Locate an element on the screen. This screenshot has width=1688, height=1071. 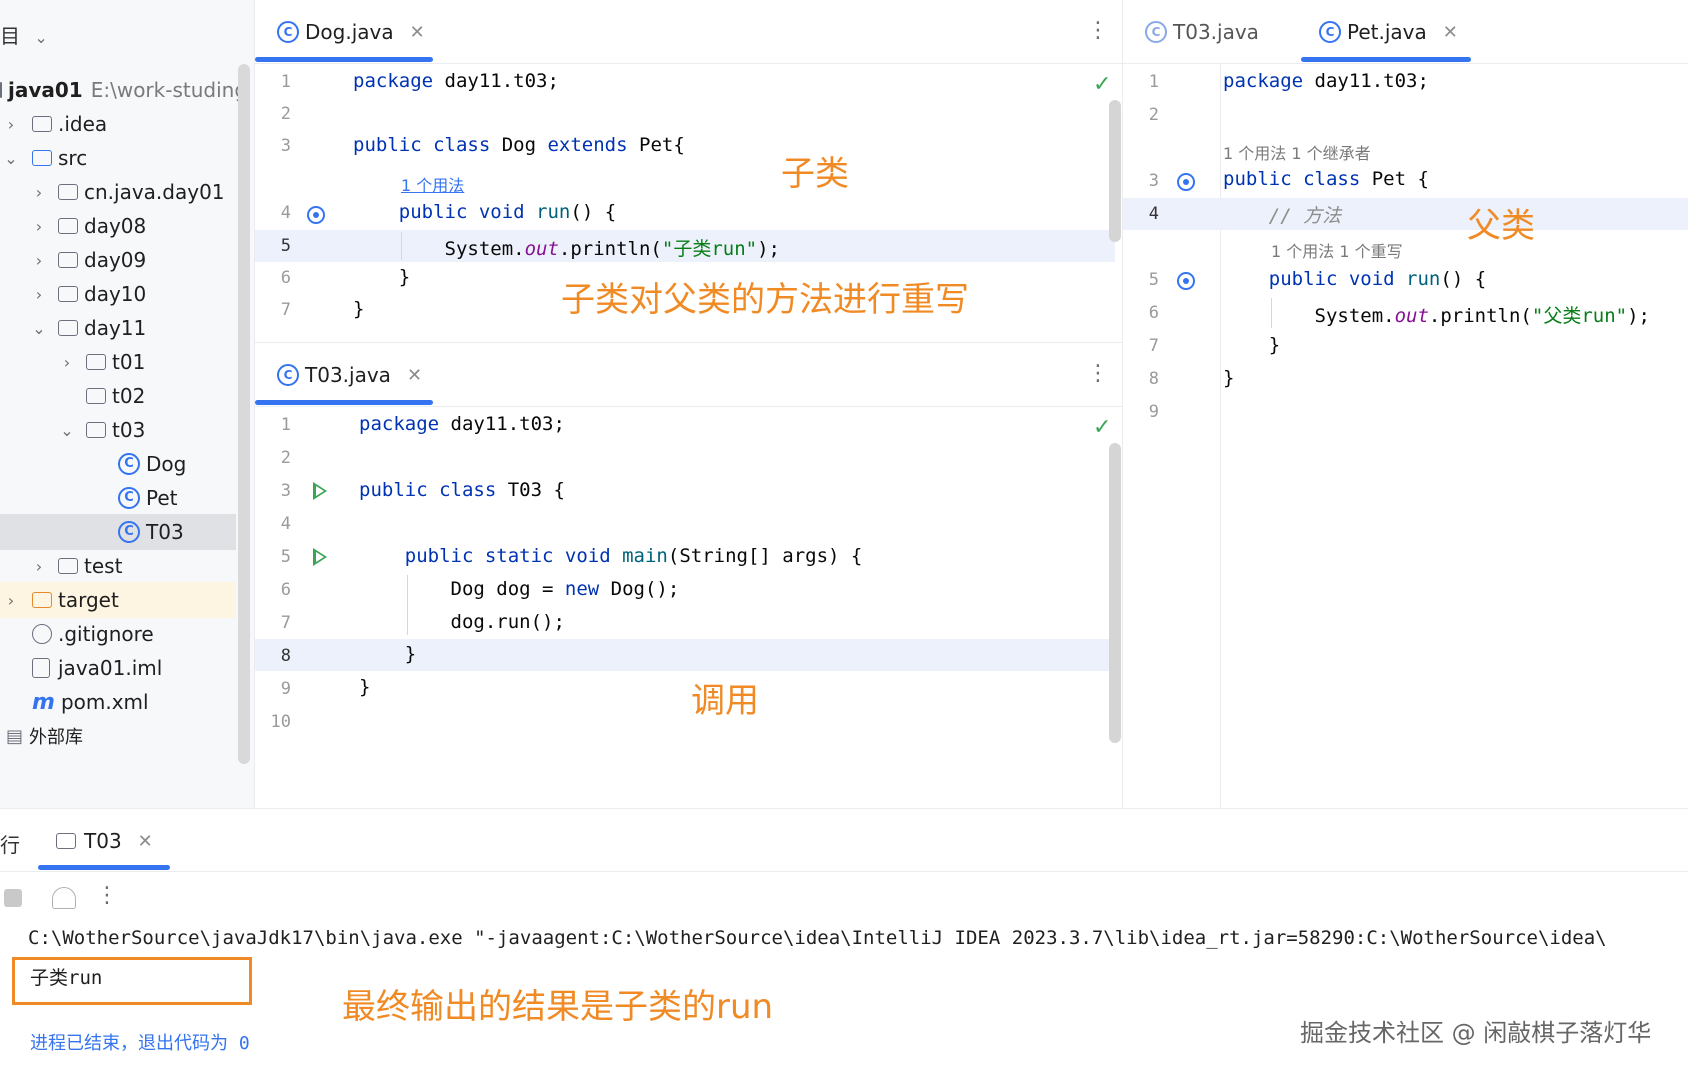
method-name: main is located at coordinates (639, 556).